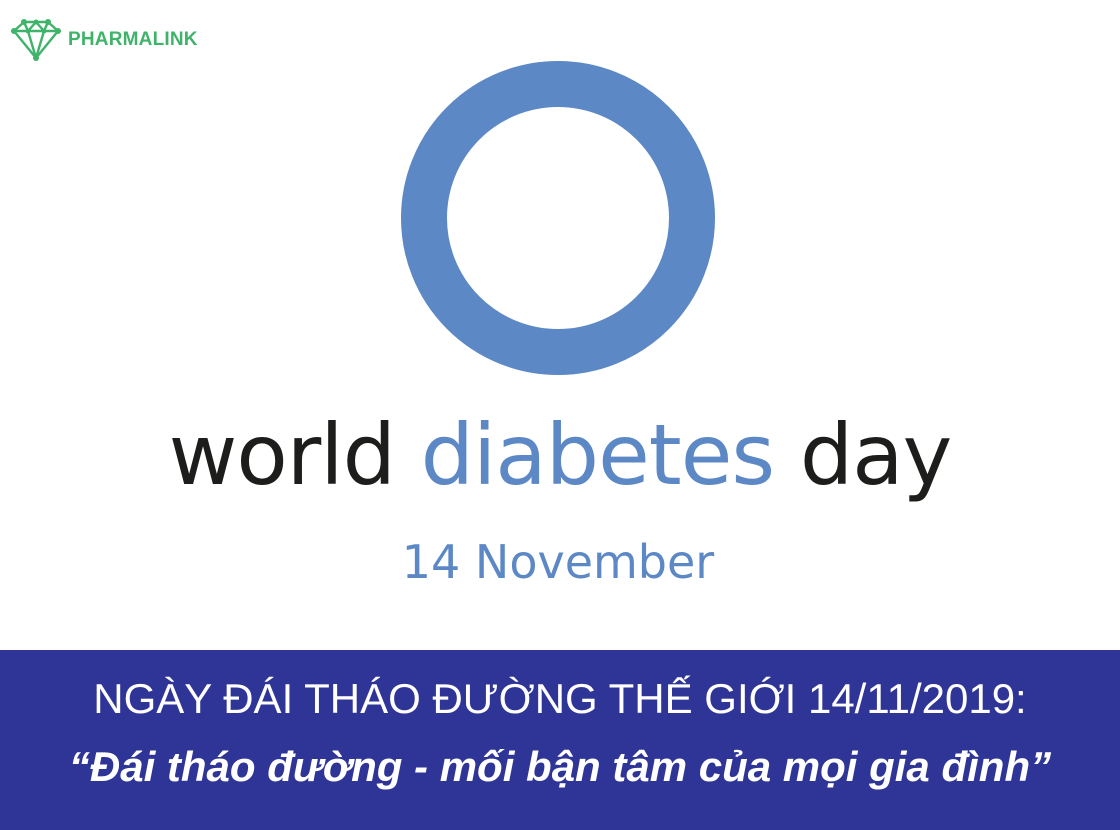 This screenshot has width=1120, height=830. I want to click on page-title: world diabetes day, so click(560, 455).